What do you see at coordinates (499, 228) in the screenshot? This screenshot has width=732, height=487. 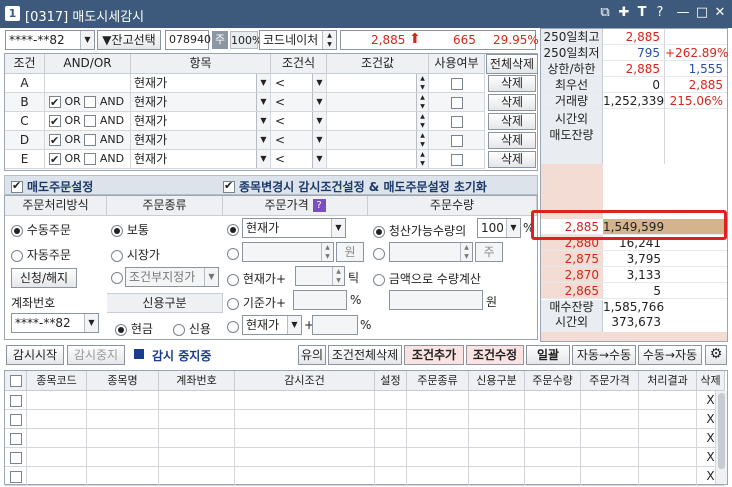 I see `qty-pct-select: 100 ▼` at bounding box center [499, 228].